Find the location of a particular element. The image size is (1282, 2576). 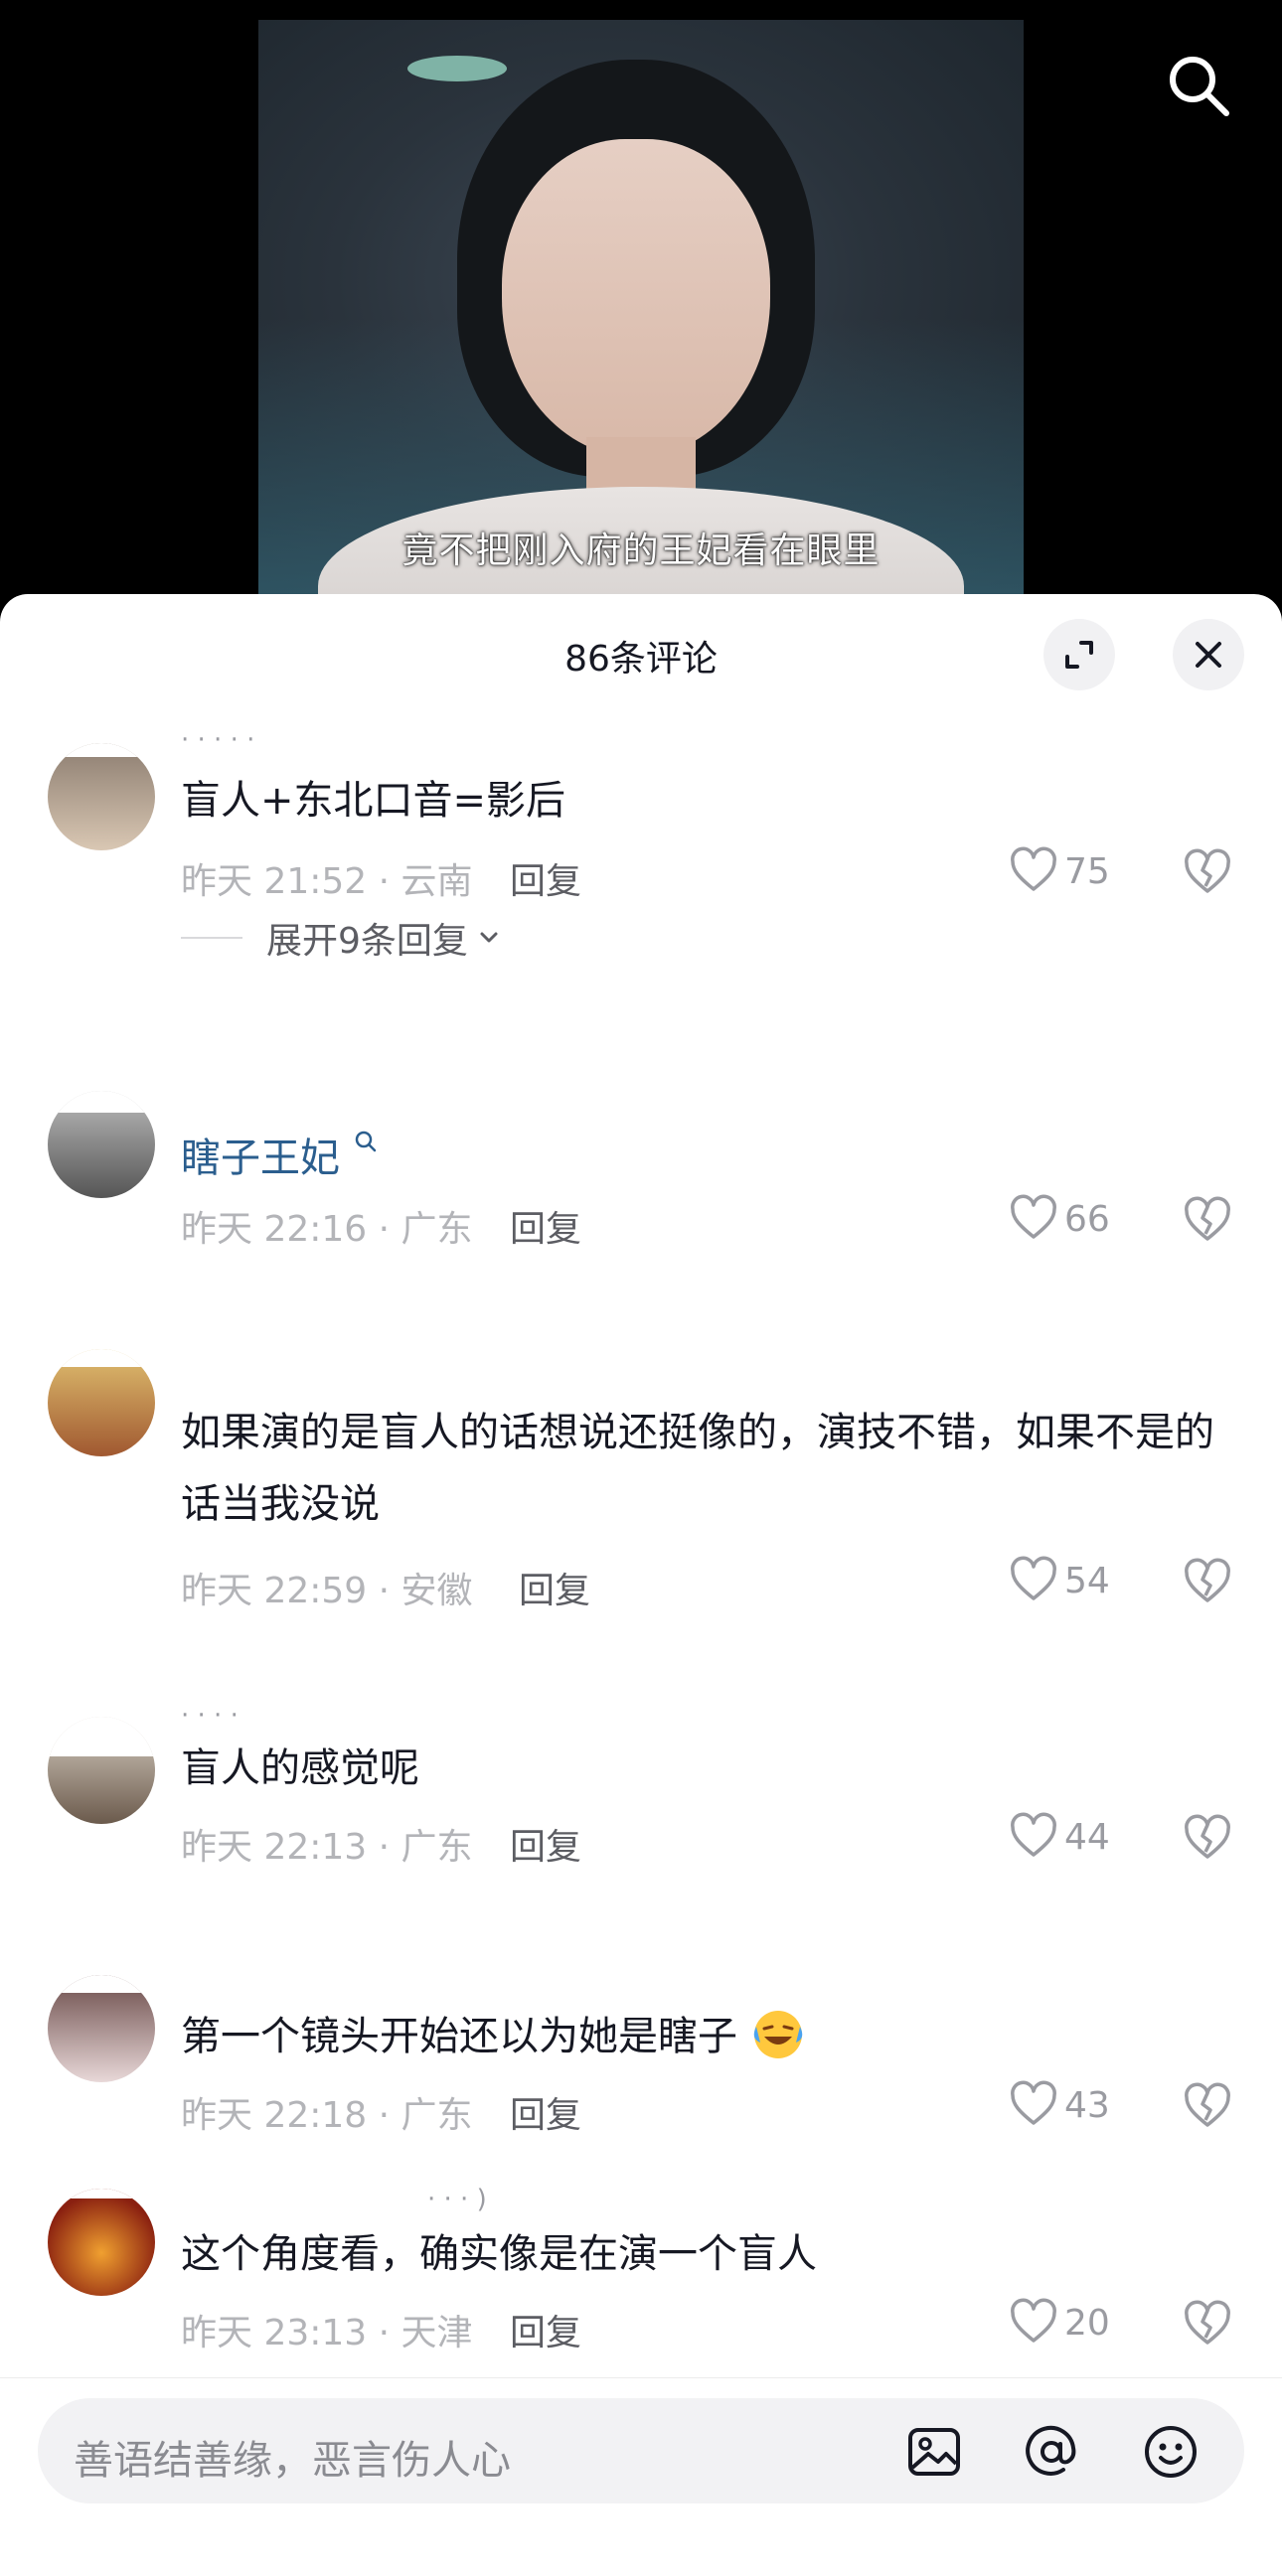

at-icon is located at coordinates (1051, 2450).